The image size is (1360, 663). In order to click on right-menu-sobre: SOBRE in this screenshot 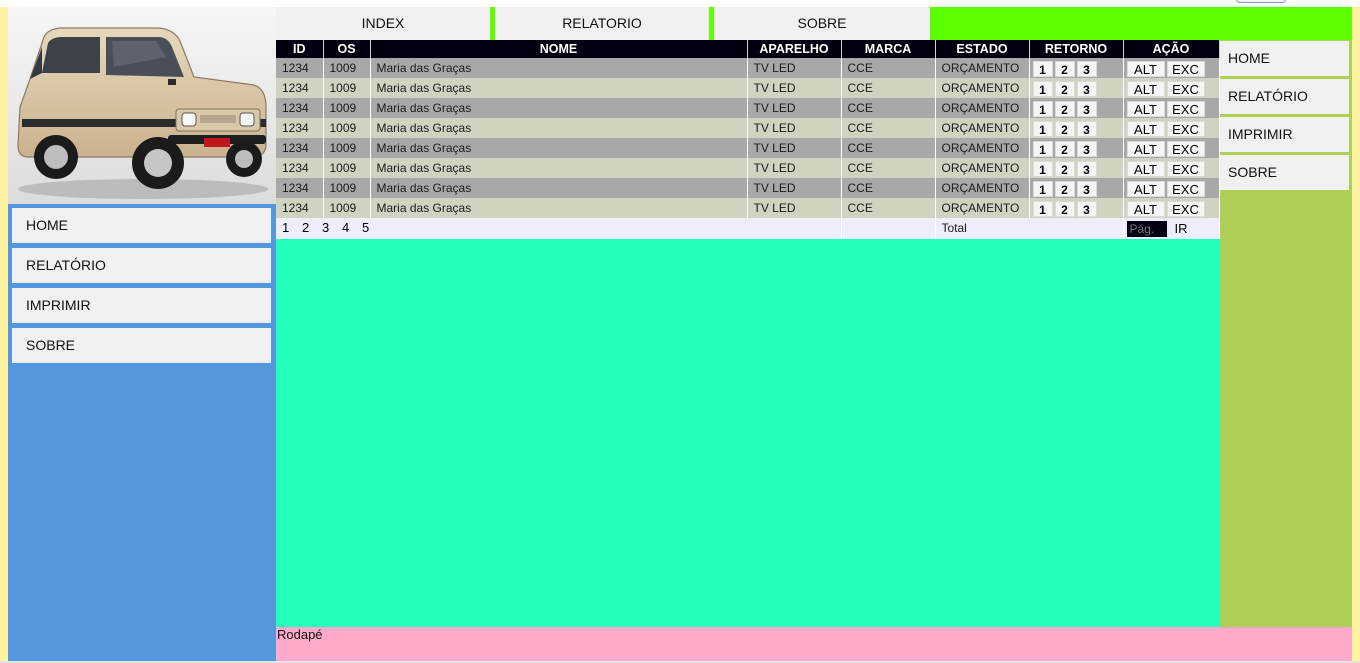, I will do `click(1284, 172)`.